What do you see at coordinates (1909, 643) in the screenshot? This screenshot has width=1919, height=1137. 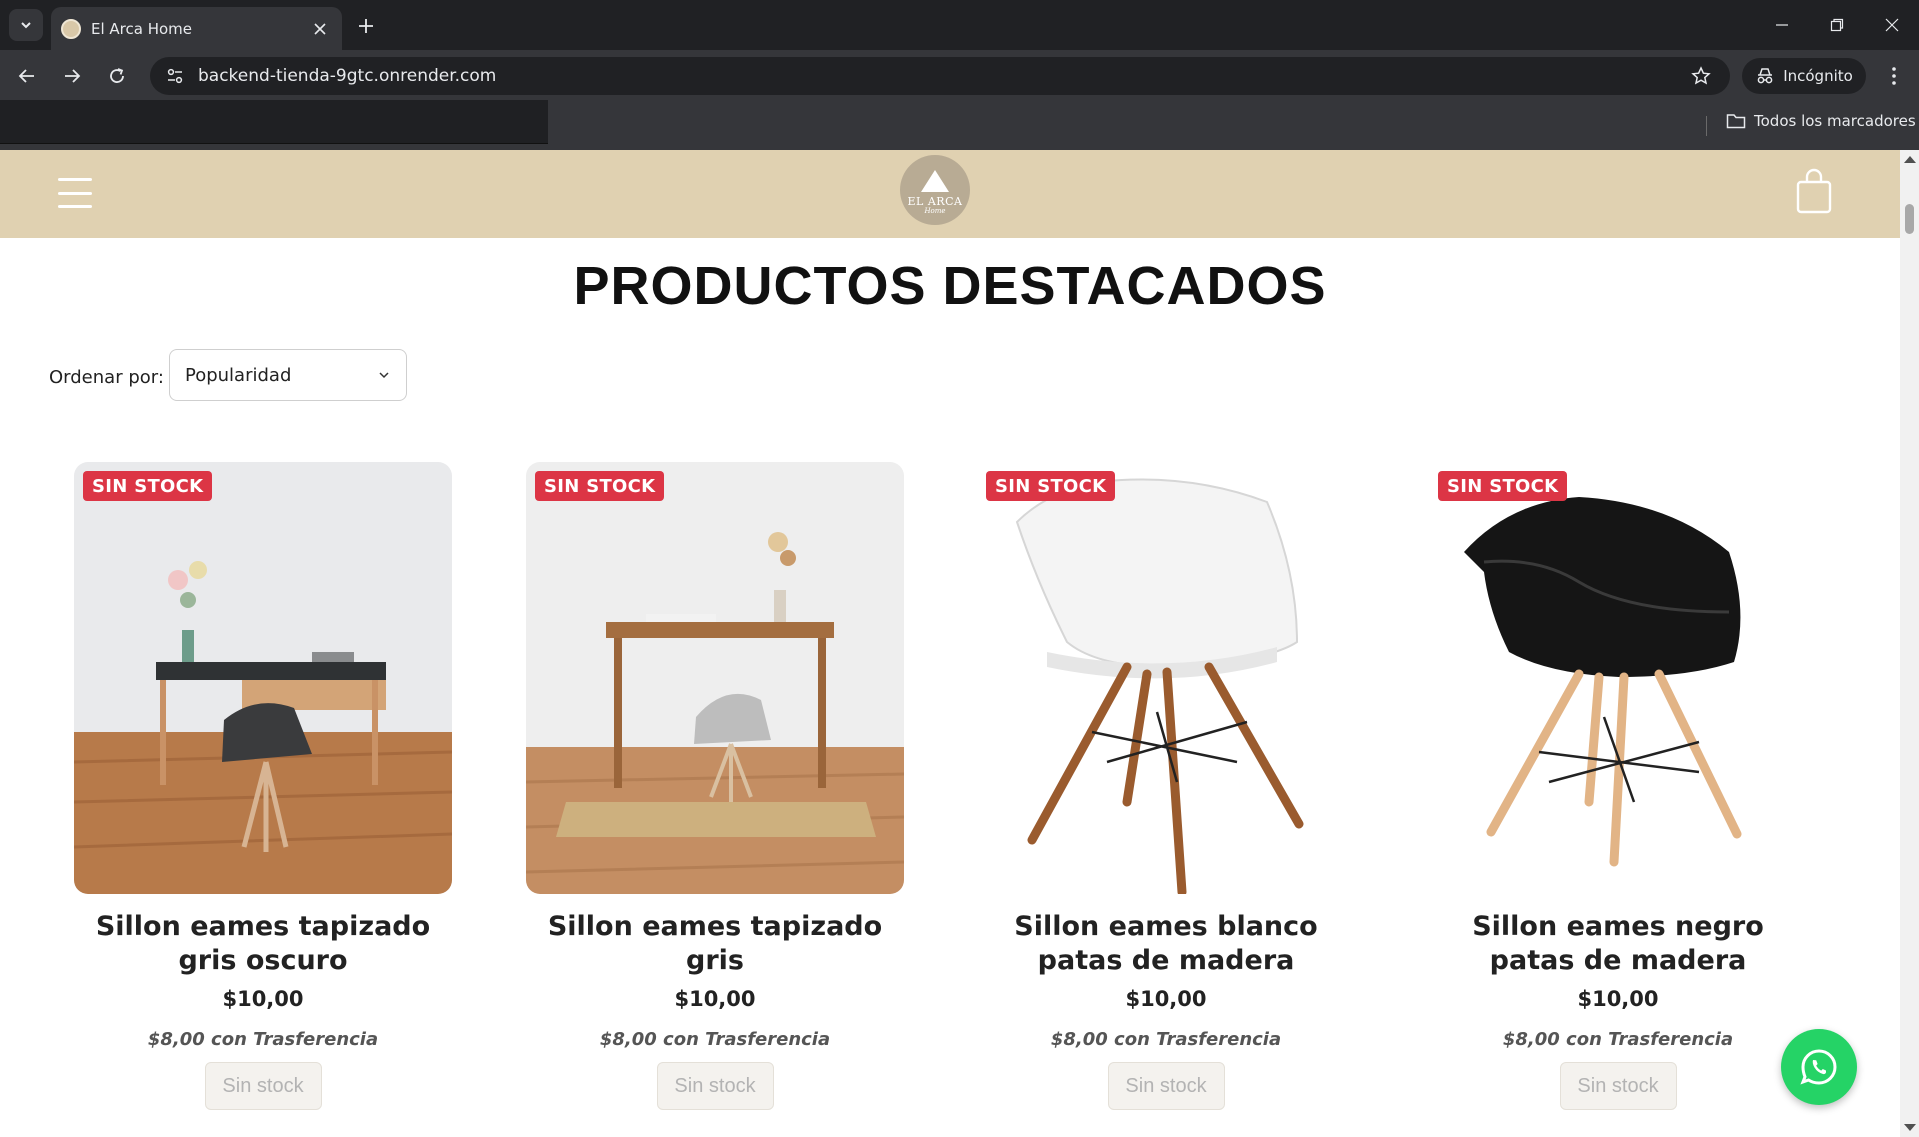 I see `page-scrollbar` at bounding box center [1909, 643].